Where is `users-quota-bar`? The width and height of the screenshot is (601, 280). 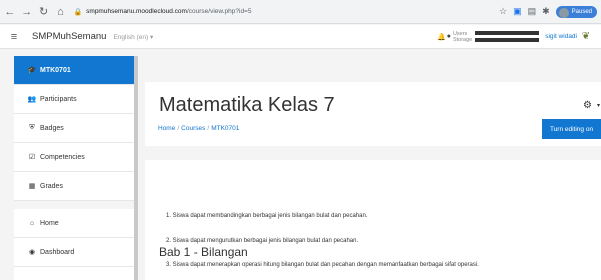 users-quota-bar is located at coordinates (507, 33).